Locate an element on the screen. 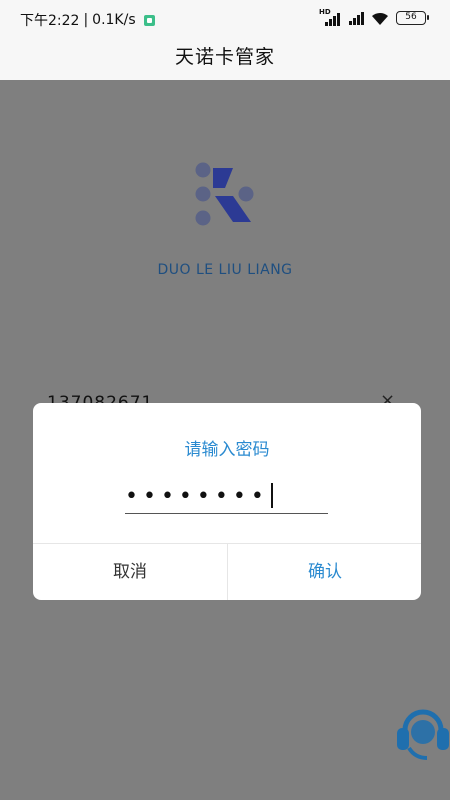 This screenshot has width=450, height=800. title-bar: 天诺卡管家 is located at coordinates (225, 59).